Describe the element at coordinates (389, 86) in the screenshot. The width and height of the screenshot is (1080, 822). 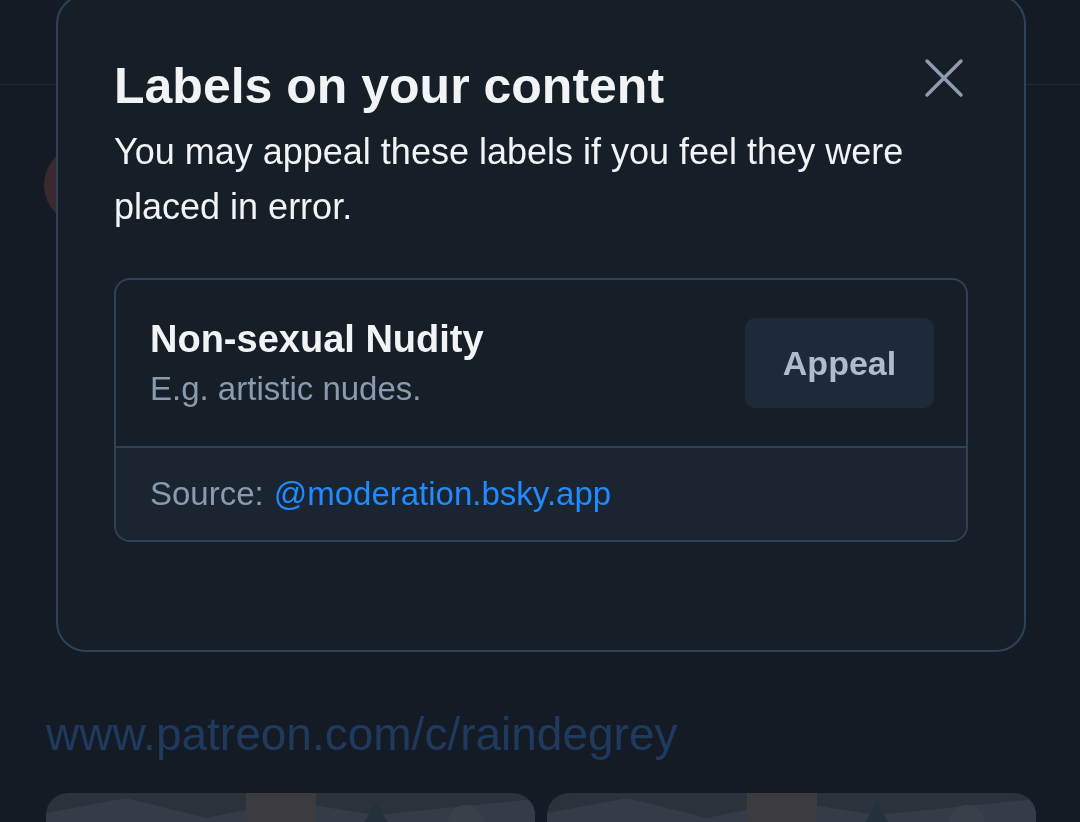
I see `dialog-title: Labels on your content` at that location.